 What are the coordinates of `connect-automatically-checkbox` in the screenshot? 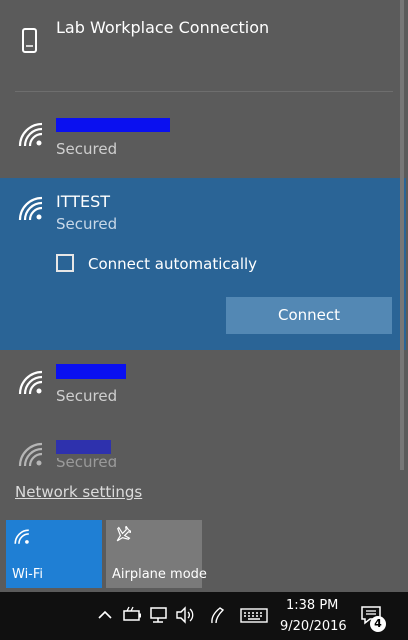 It's located at (65, 263).